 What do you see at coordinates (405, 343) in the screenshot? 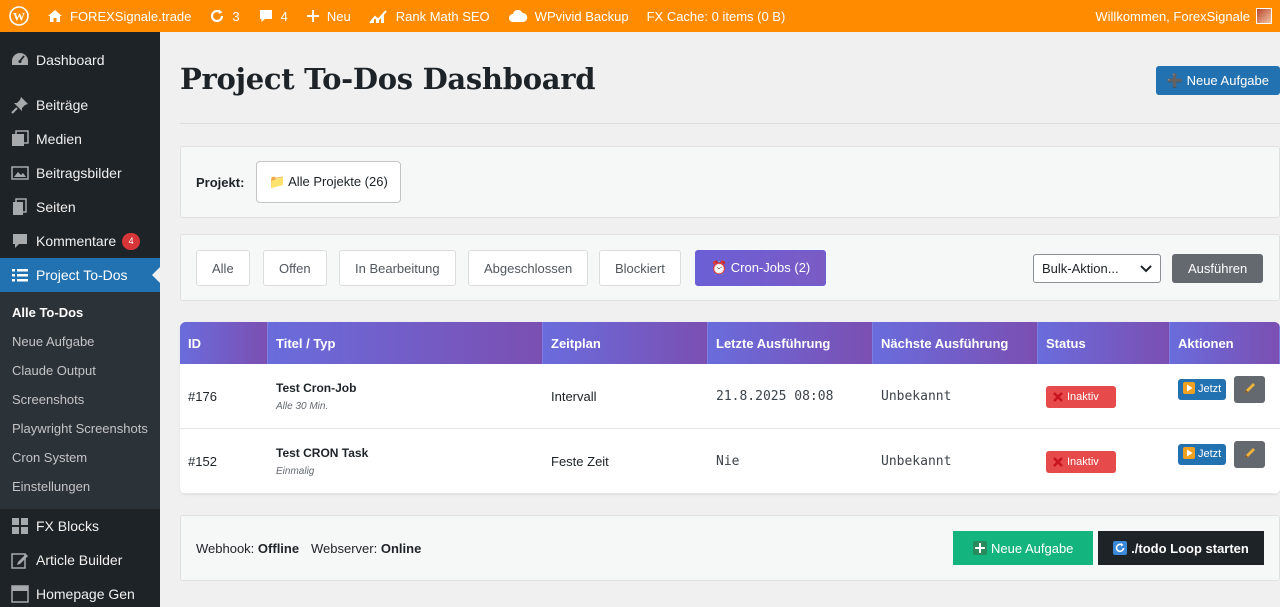
I see `column-header-title: Titel / Typ` at bounding box center [405, 343].